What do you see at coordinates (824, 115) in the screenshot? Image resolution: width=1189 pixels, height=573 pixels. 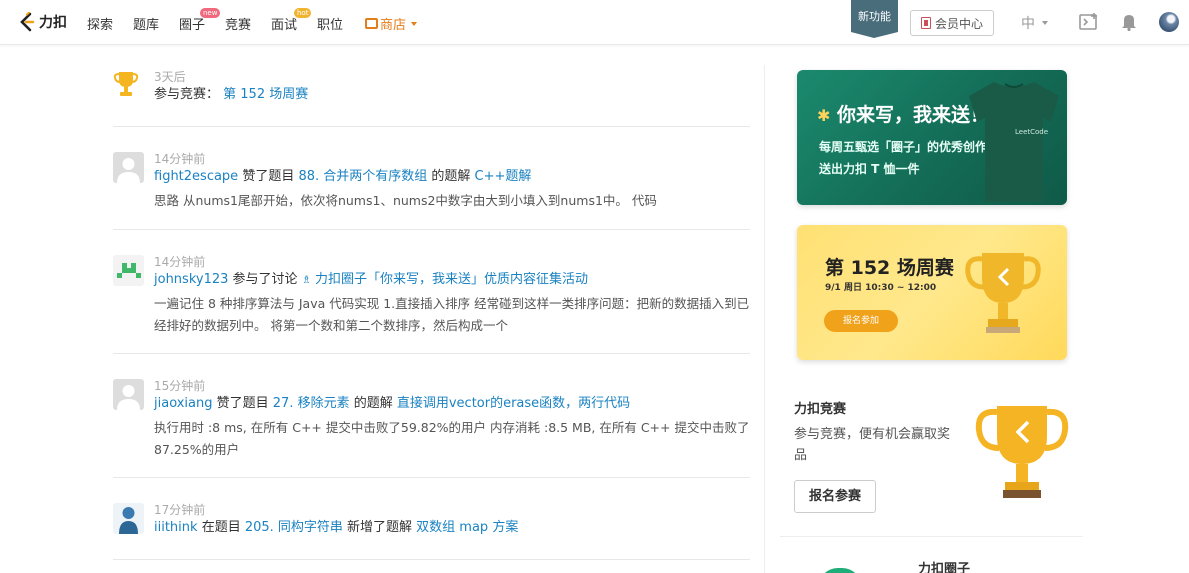 I see `party-popper-icon: ✱` at bounding box center [824, 115].